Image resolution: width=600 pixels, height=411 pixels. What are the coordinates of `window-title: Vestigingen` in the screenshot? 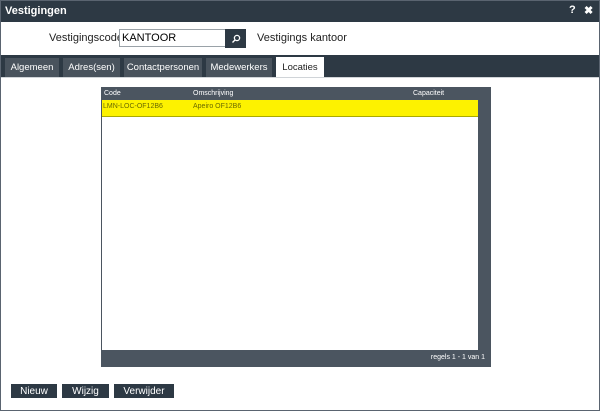 It's located at (36, 11).